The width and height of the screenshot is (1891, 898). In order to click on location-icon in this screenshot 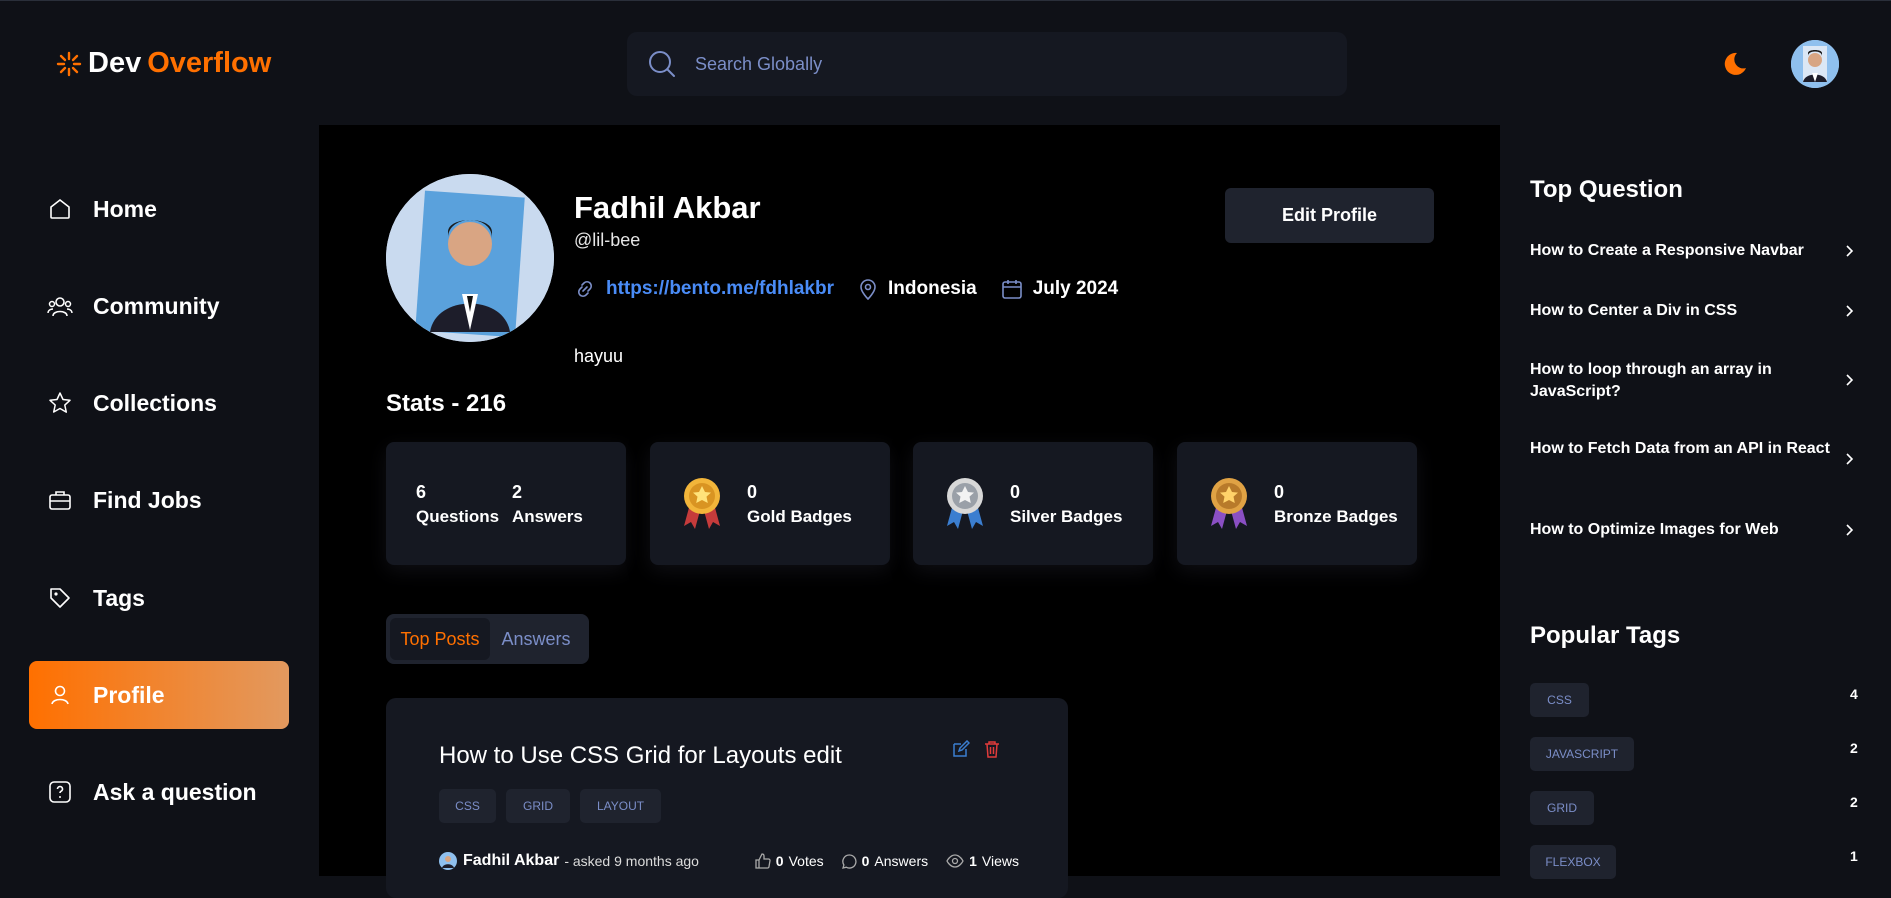, I will do `click(868, 289)`.